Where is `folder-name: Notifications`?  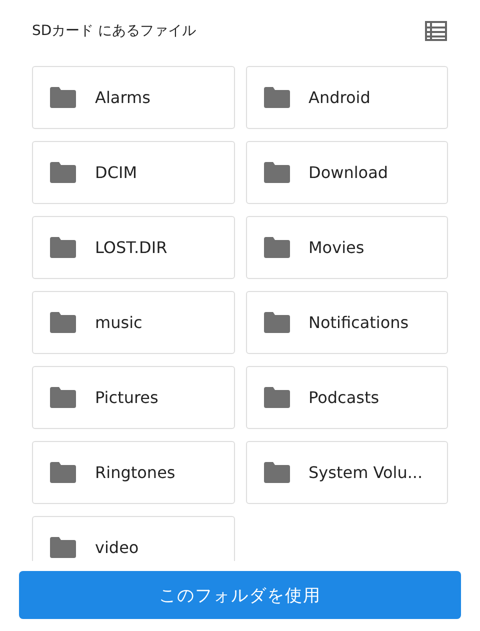 folder-name: Notifications is located at coordinates (358, 322).